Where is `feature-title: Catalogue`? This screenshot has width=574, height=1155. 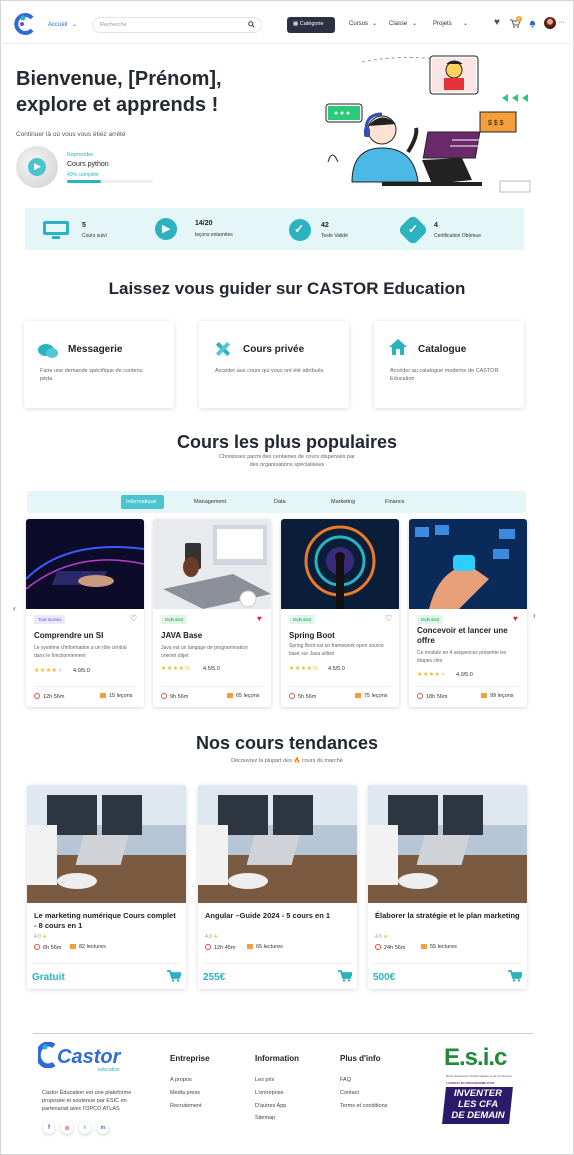
feature-title: Catalogue is located at coordinates (442, 349).